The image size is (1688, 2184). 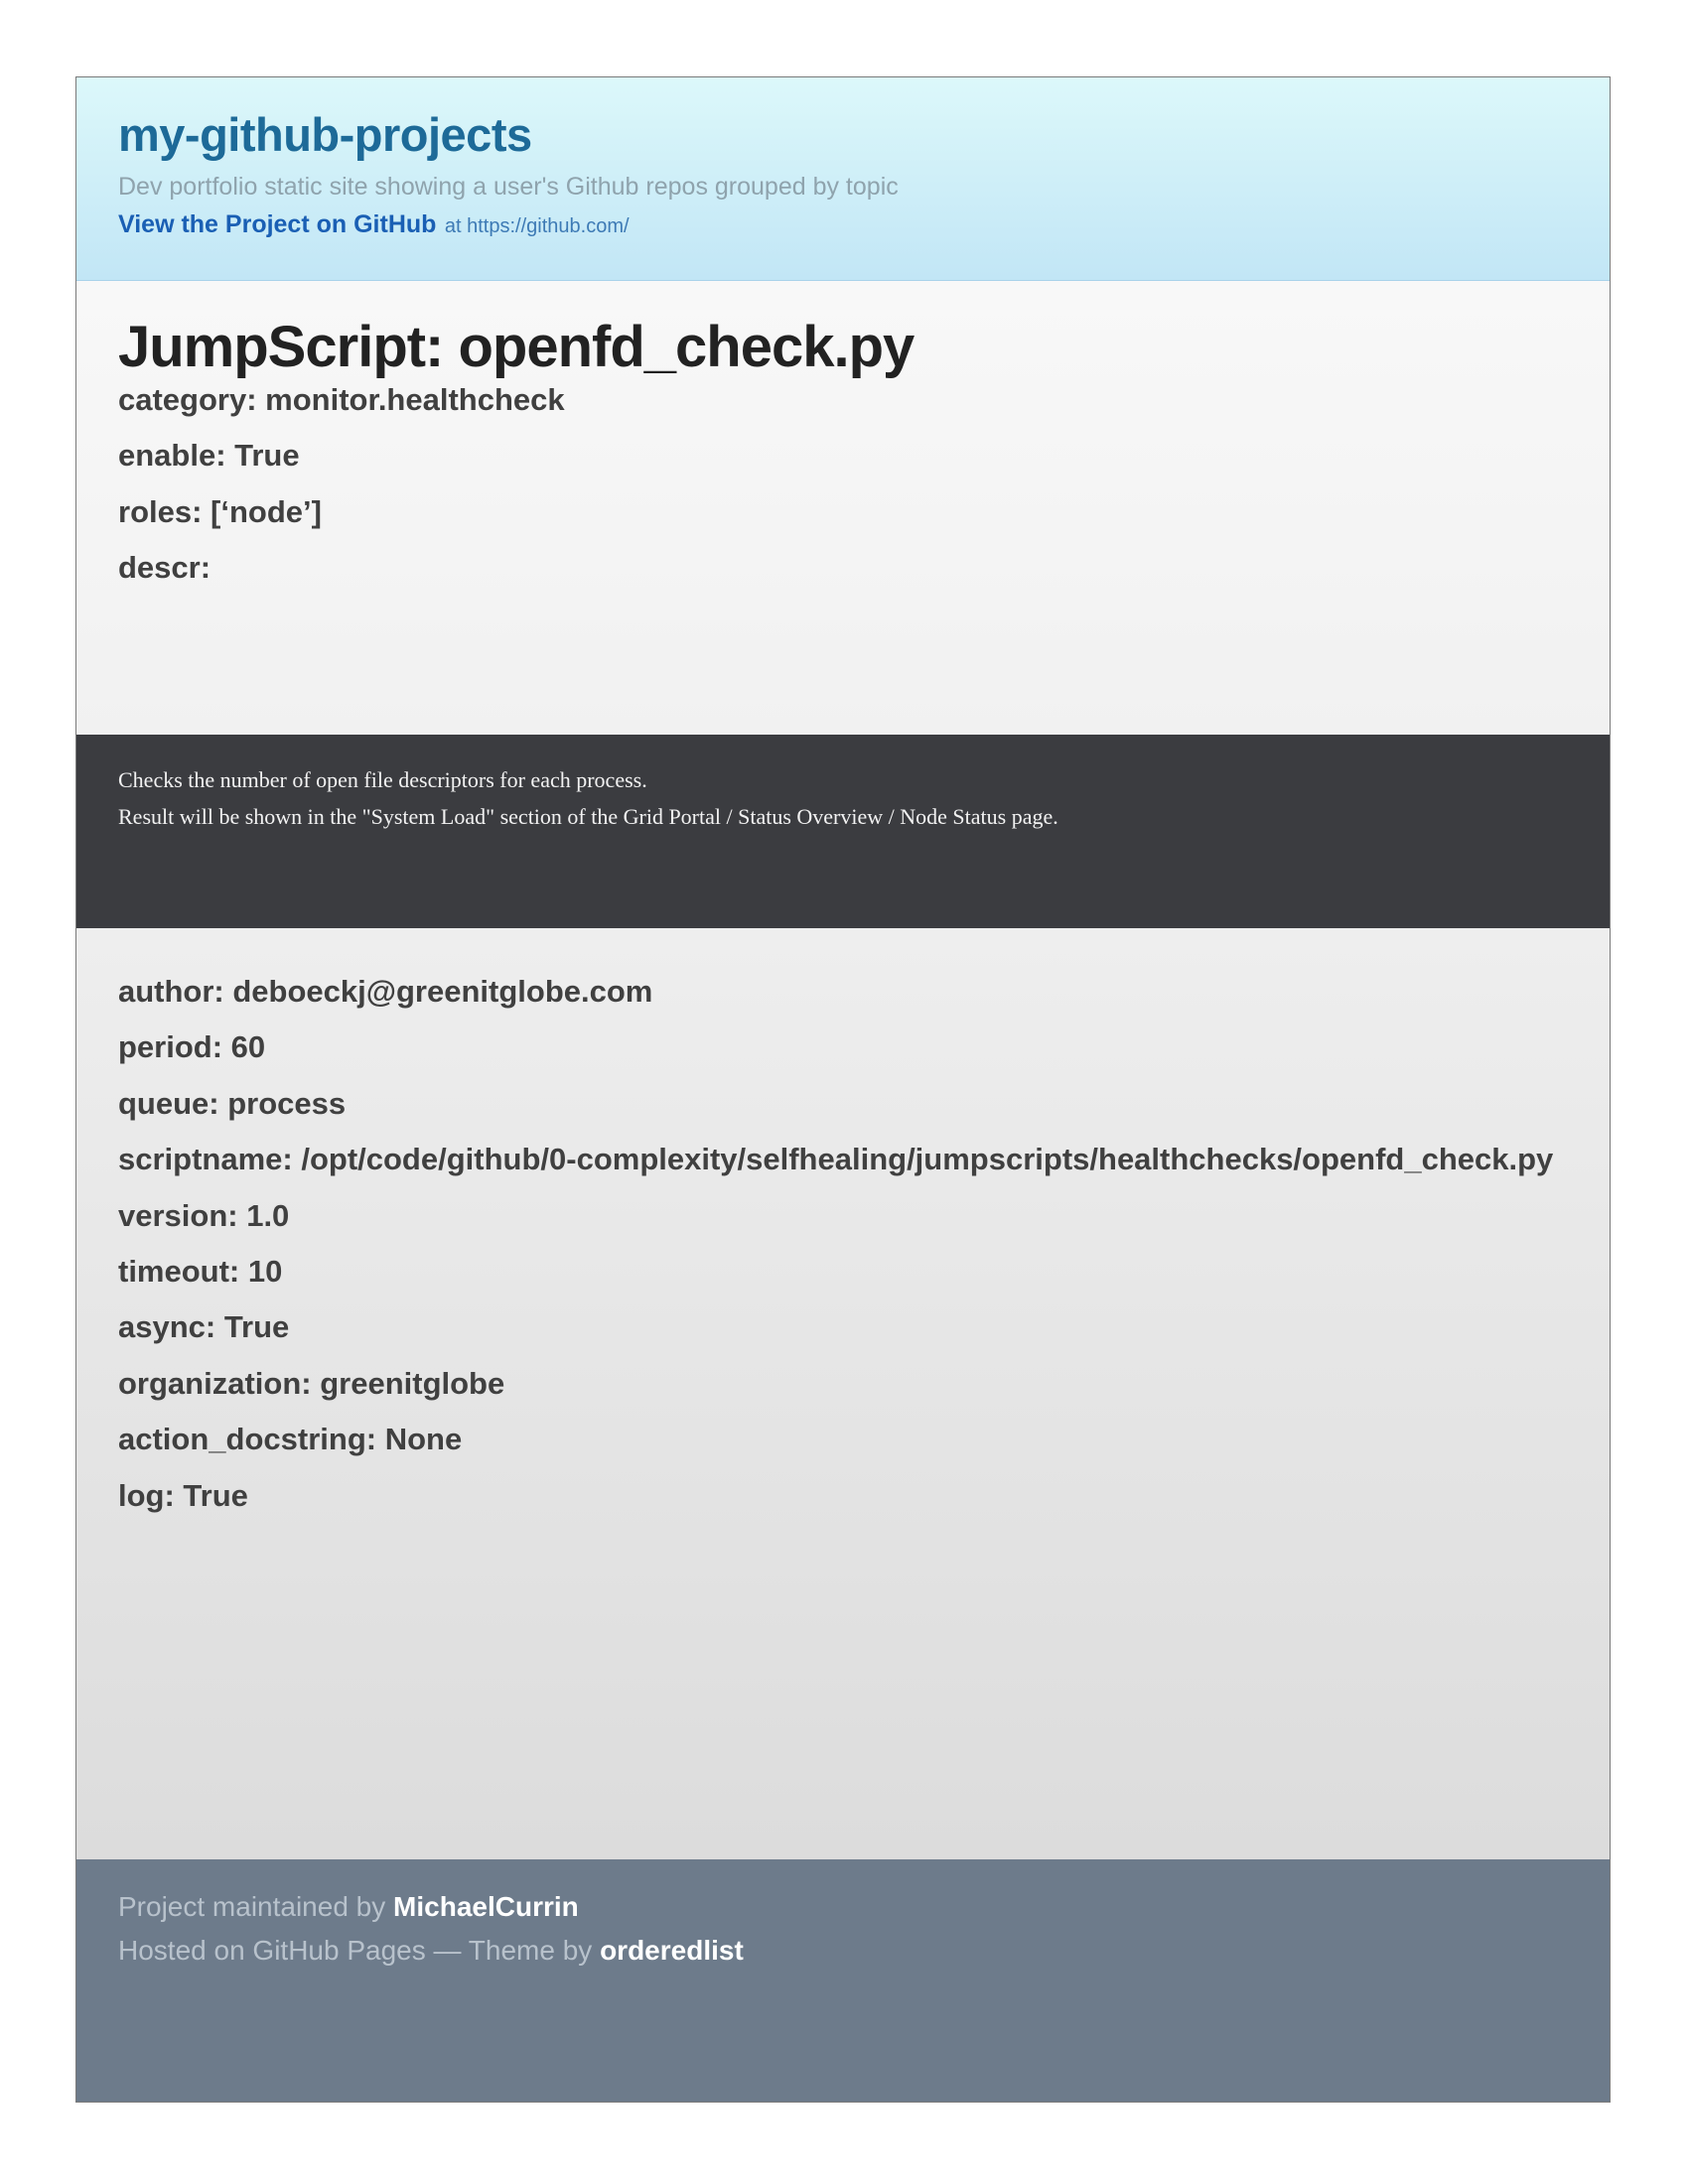 What do you see at coordinates (385, 991) in the screenshot?
I see `field-author: author: deboeckj@greenitglobe.com` at bounding box center [385, 991].